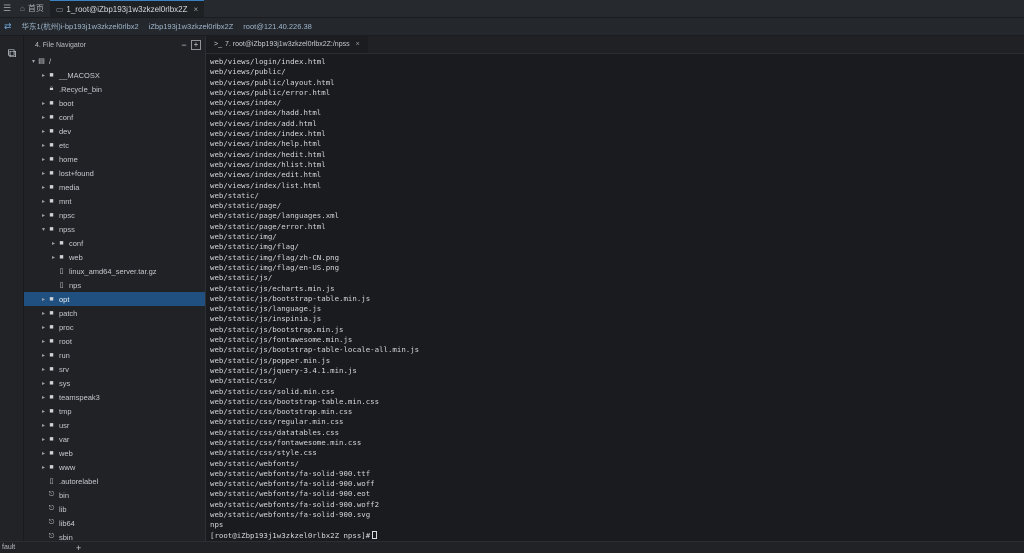 Image resolution: width=1024 pixels, height=553 pixels. What do you see at coordinates (615, 535) in the screenshot?
I see `terminal-prompt-line: [root@iZbp193j1w3zkzel0rlbx2Z npss]#` at bounding box center [615, 535].